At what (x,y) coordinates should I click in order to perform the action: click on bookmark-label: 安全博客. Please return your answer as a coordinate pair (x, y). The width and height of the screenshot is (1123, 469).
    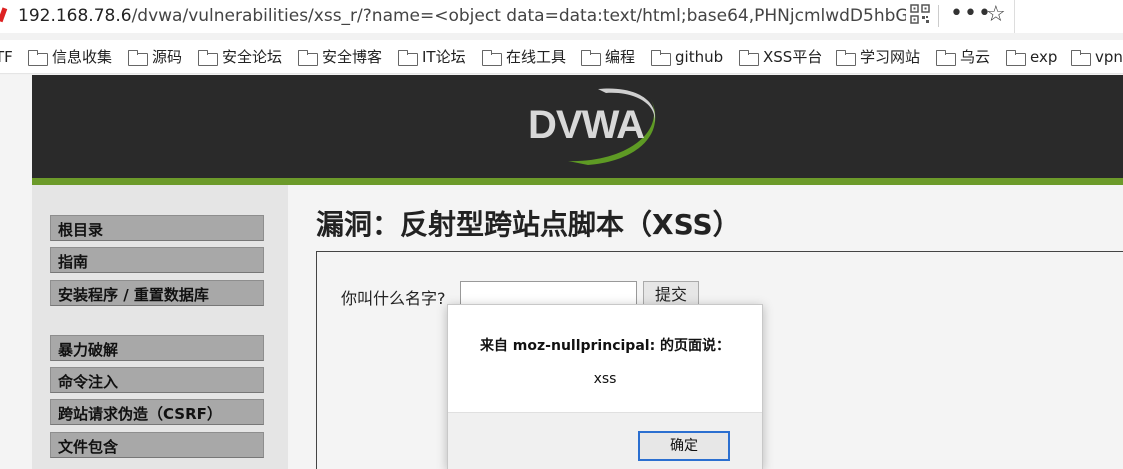
    Looking at the image, I should click on (352, 57).